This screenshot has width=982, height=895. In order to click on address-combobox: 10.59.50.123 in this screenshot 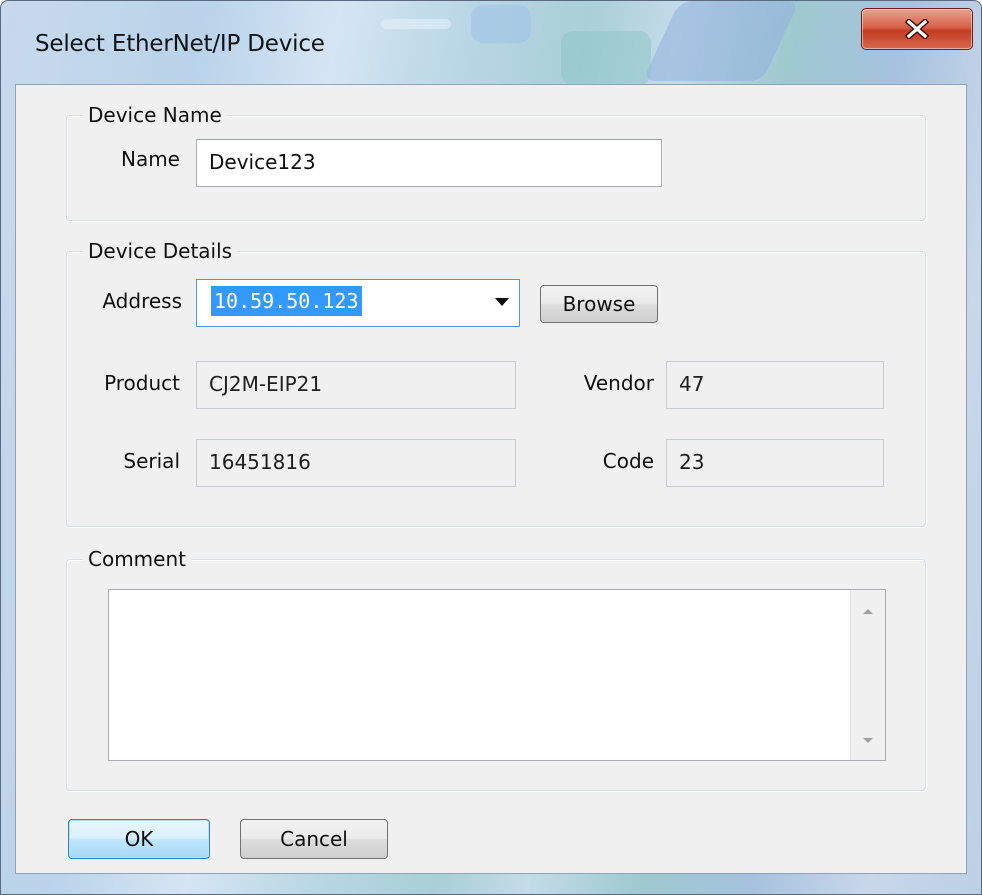, I will do `click(358, 303)`.